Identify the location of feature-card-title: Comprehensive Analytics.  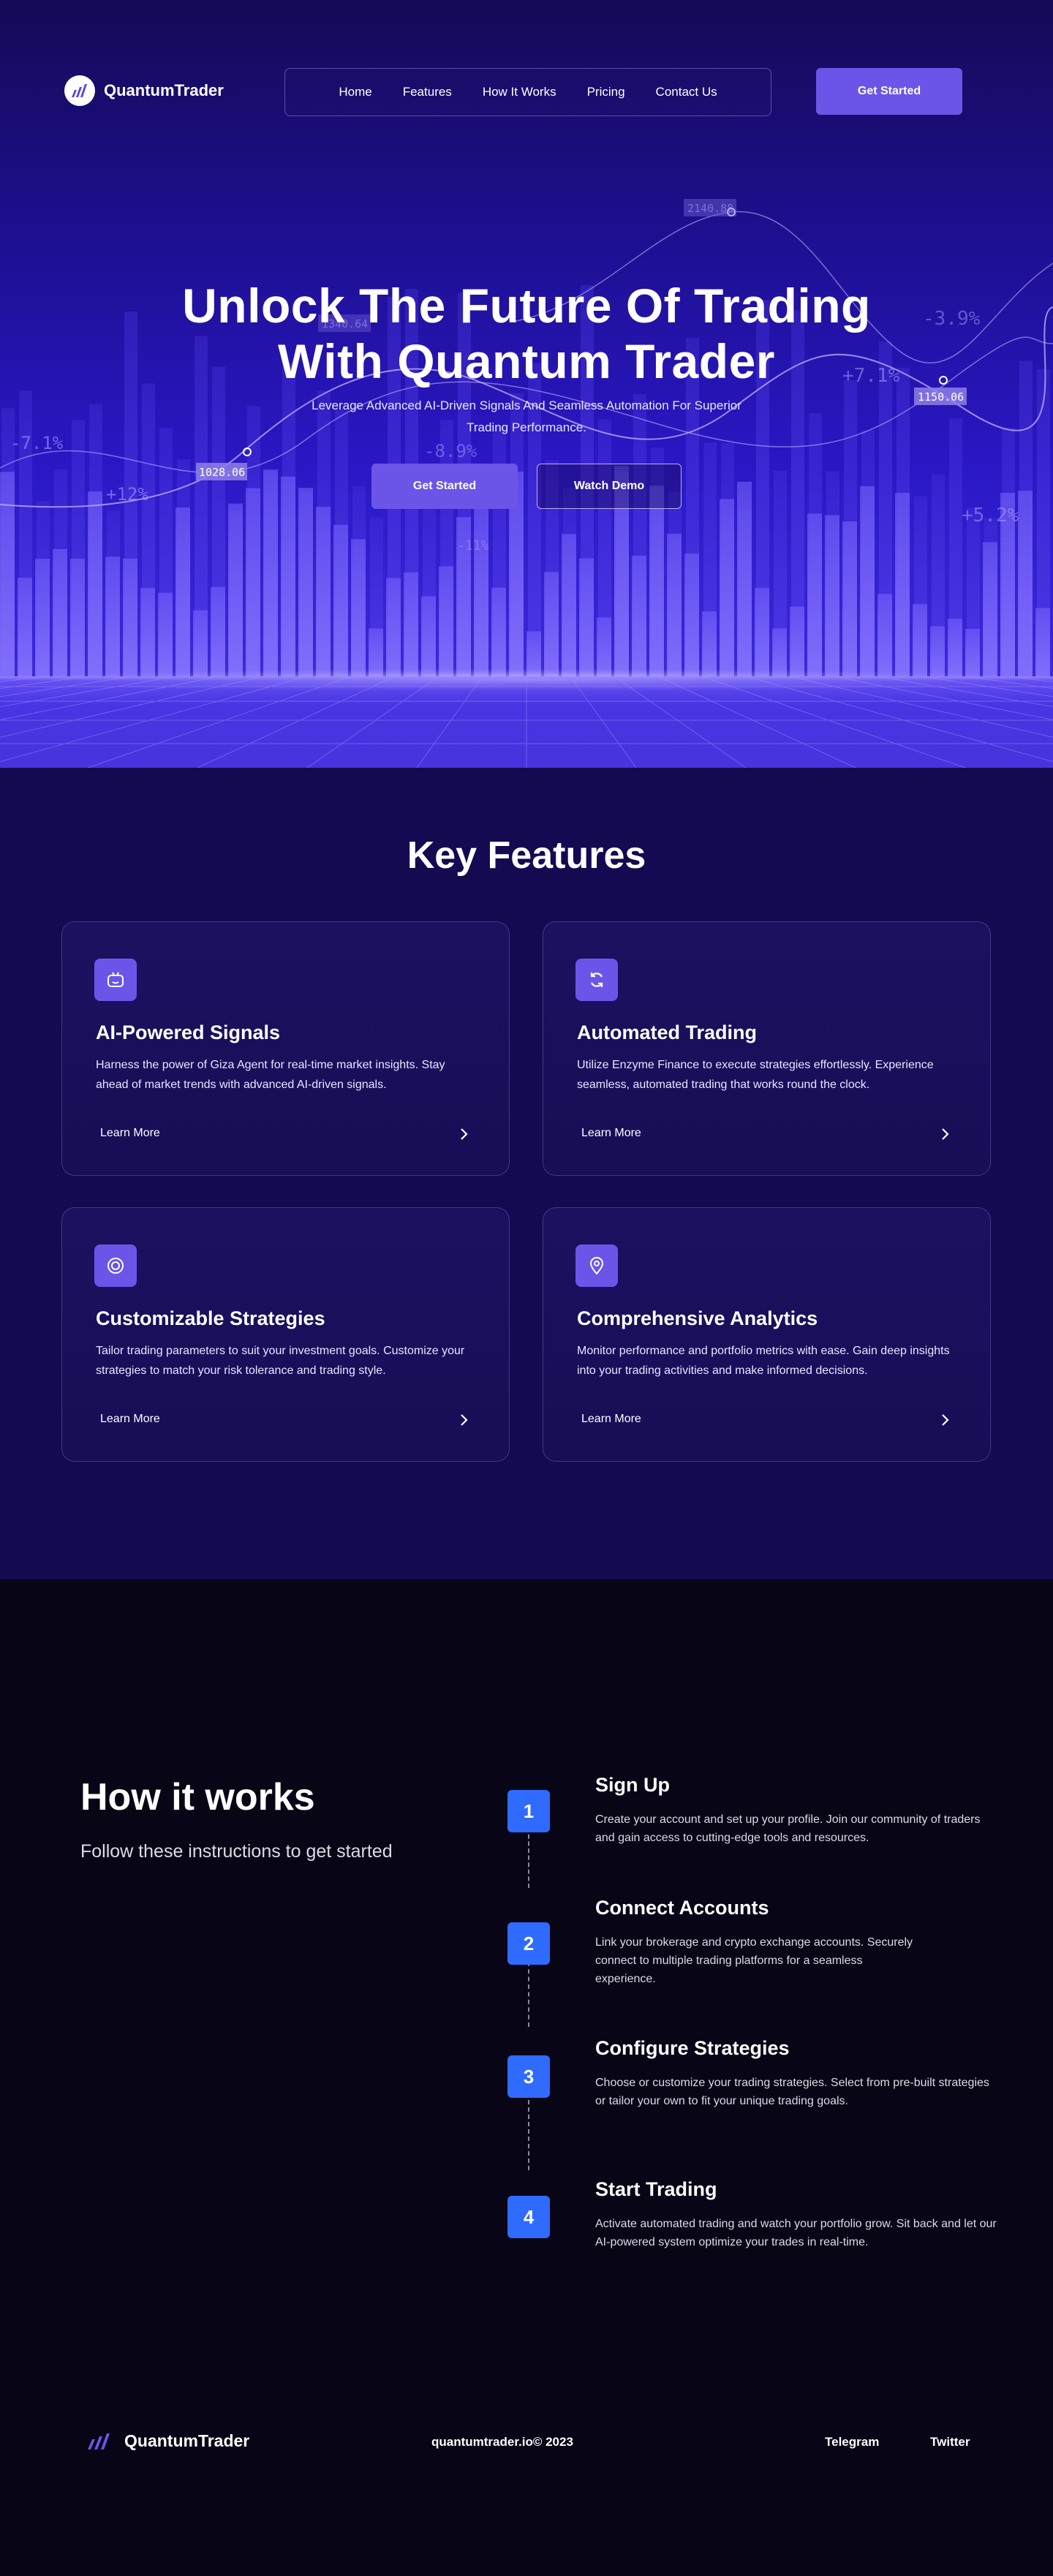
(697, 1318).